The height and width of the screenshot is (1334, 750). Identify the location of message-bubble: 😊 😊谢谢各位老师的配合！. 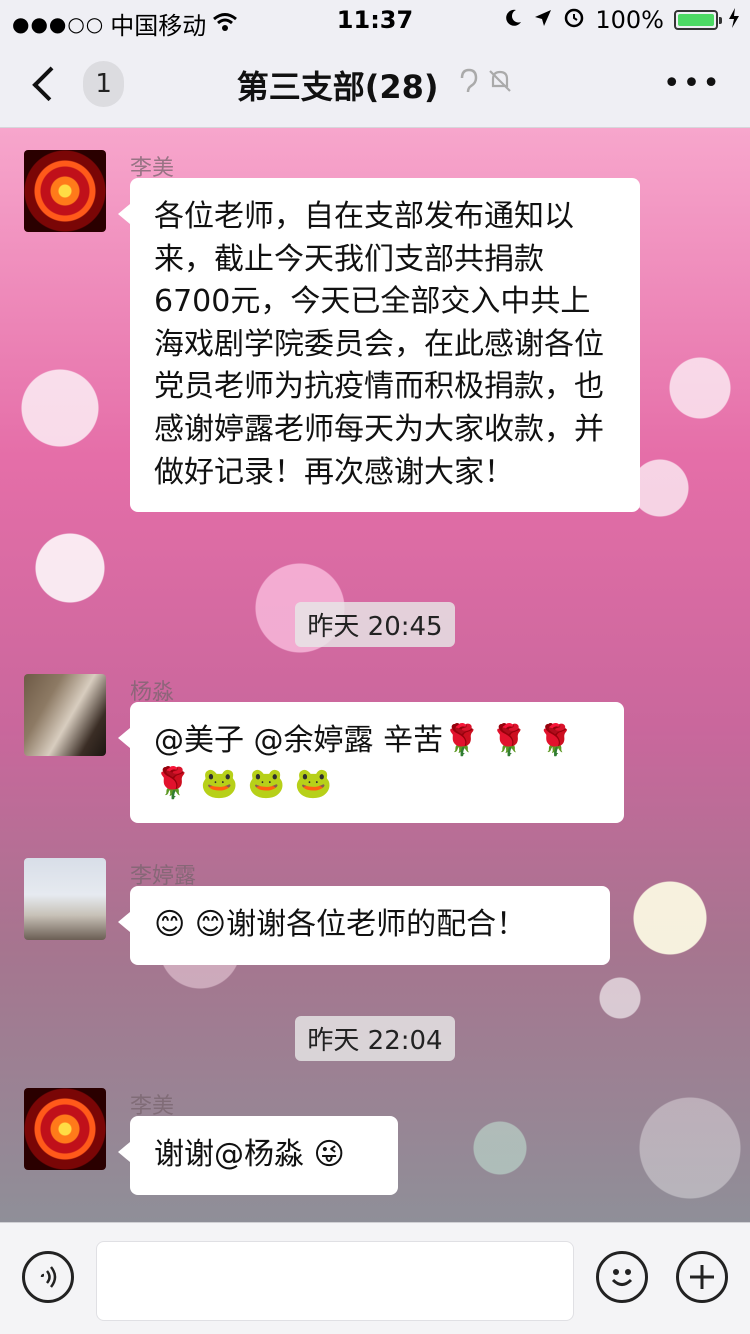
(364, 925).